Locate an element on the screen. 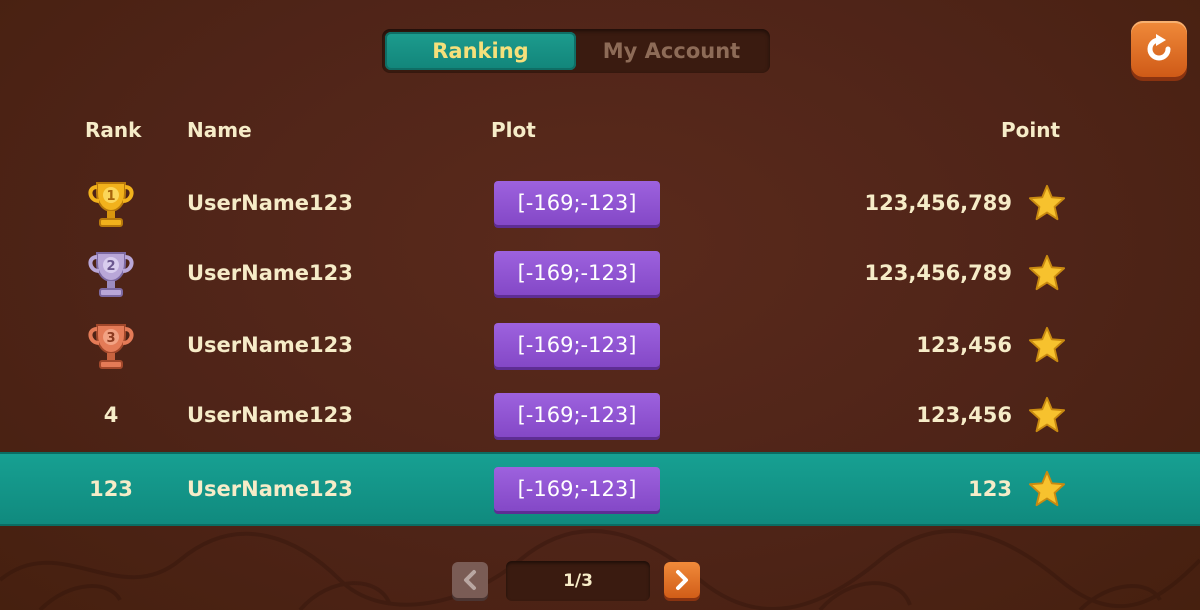  player-points: 123 is located at coordinates (990, 489).